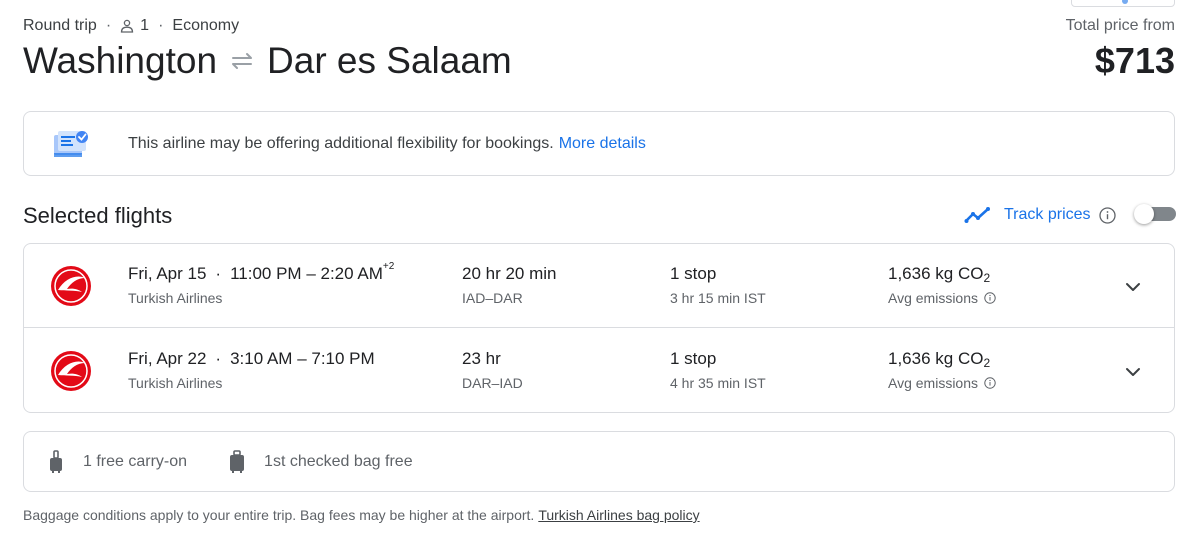 The height and width of the screenshot is (540, 1203). Describe the element at coordinates (167, 358) in the screenshot. I see `flight-date: Fri, Apr 22` at that location.